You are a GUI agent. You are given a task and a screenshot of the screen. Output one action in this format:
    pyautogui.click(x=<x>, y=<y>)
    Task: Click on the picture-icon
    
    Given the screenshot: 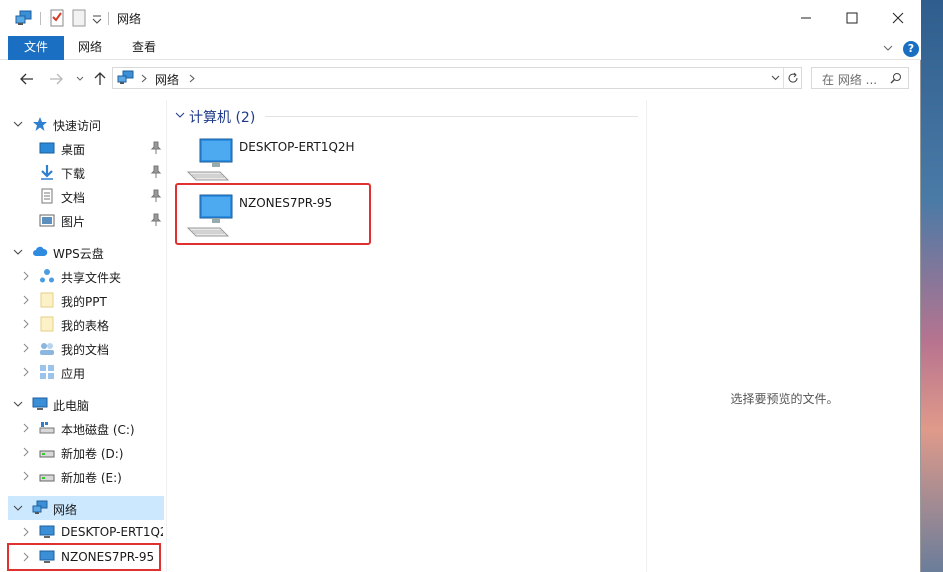 What is the action you would take?
    pyautogui.click(x=47, y=220)
    